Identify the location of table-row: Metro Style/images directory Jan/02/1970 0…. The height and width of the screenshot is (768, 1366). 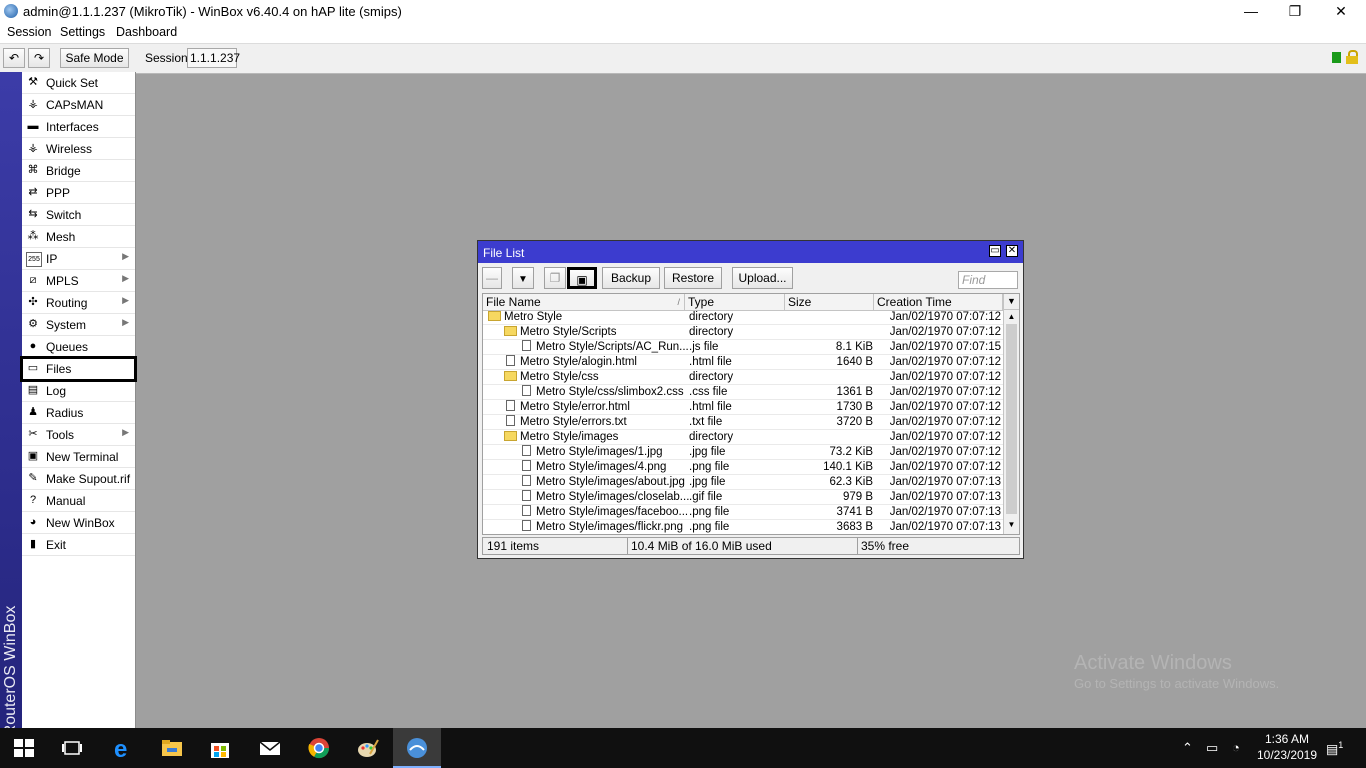
(743, 437).